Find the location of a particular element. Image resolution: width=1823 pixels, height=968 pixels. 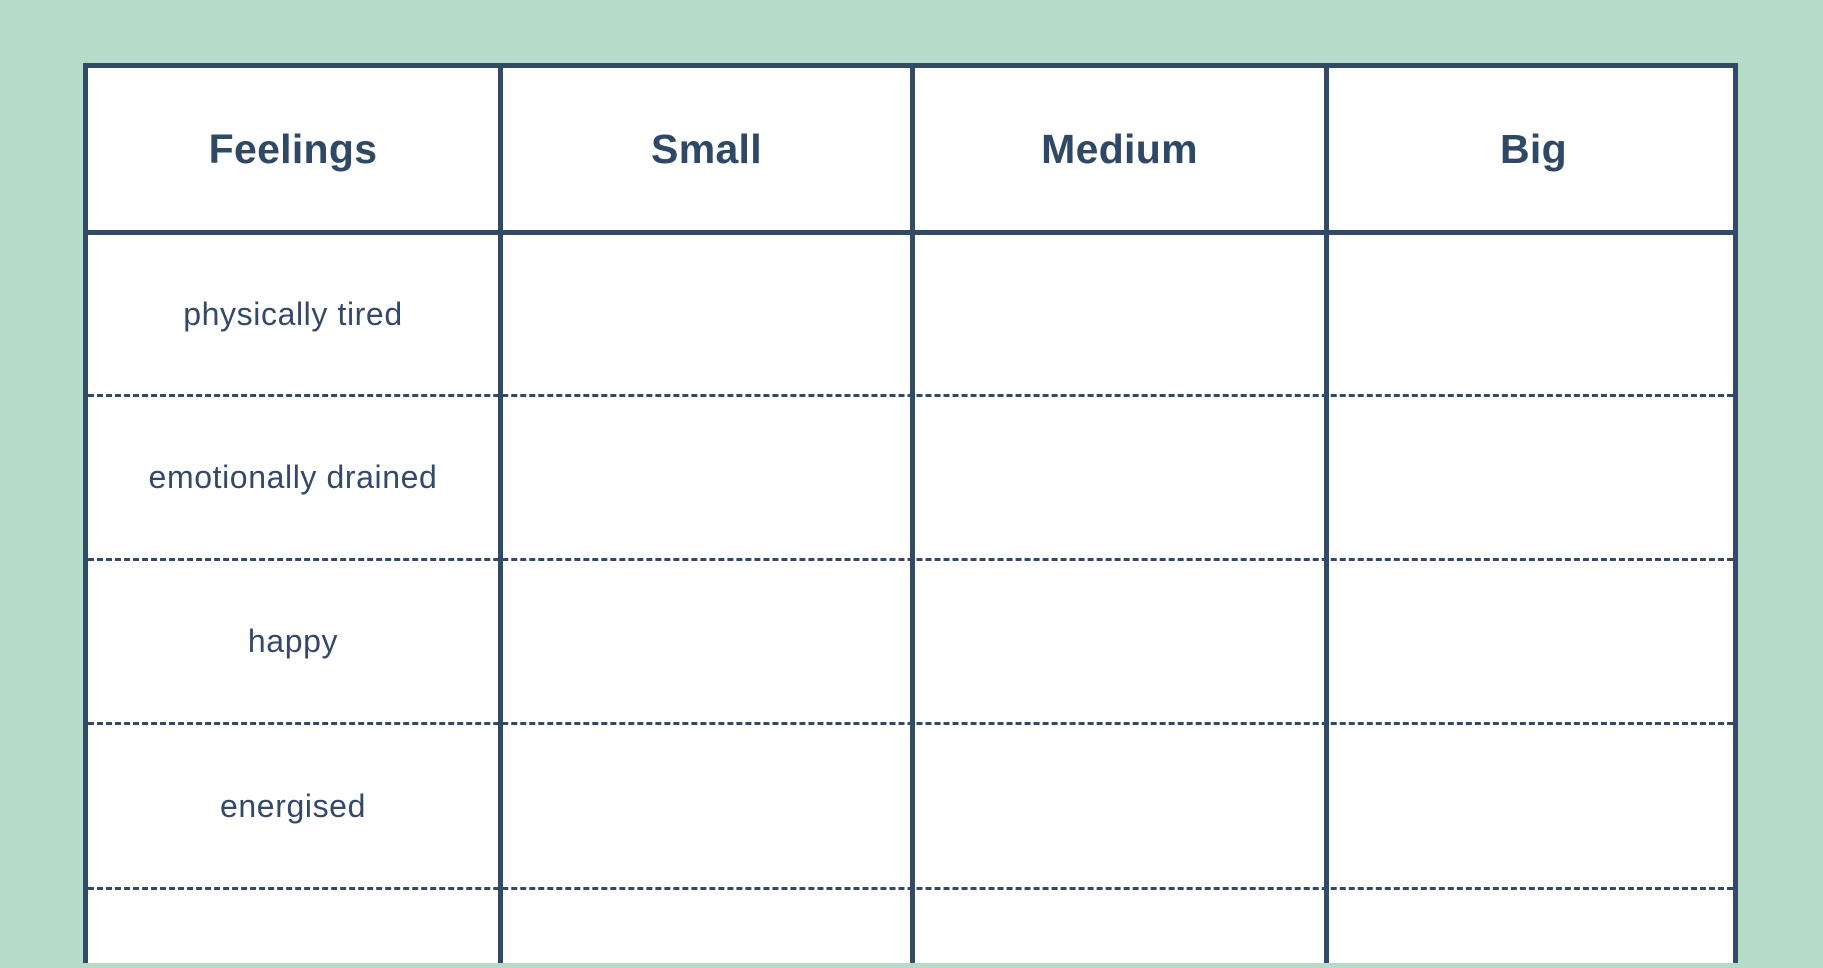

row-label-physically-tired: physically tired is located at coordinates (293, 314).